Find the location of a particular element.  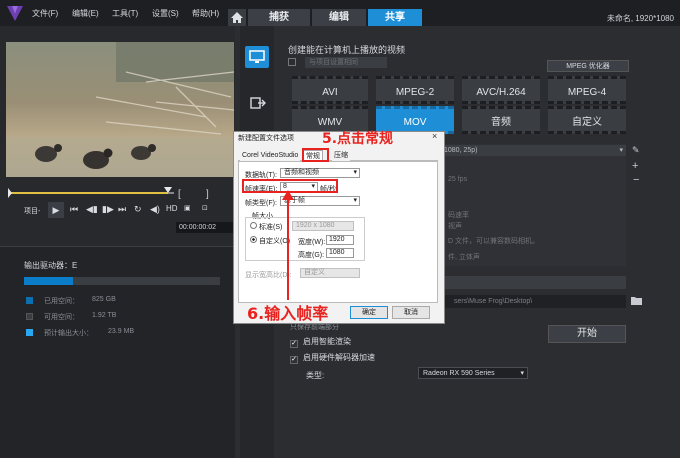

project-name: 未命名, 1920*1080 is located at coordinates (640, 18).